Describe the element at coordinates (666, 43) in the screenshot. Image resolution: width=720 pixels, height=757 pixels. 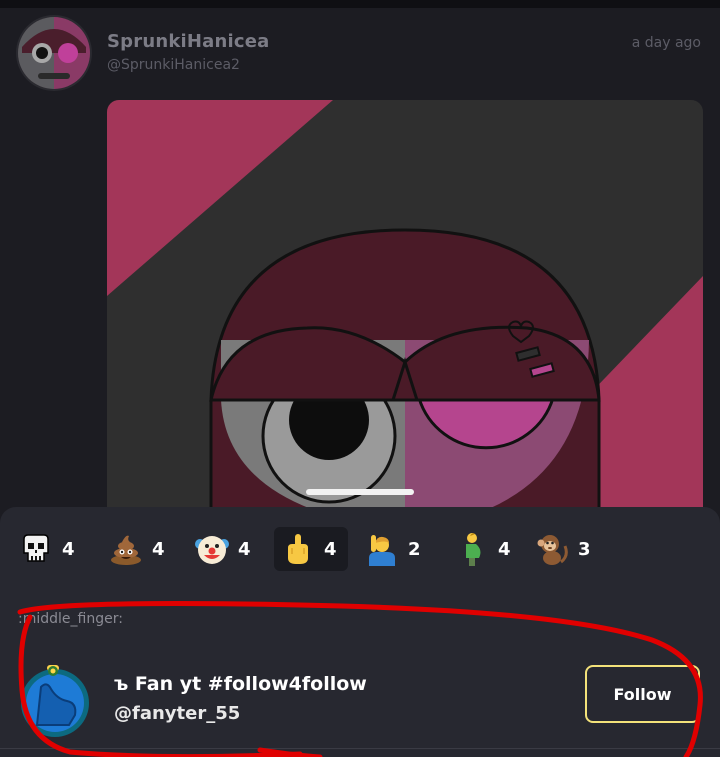
I see `post-timestamp: a day ago` at that location.